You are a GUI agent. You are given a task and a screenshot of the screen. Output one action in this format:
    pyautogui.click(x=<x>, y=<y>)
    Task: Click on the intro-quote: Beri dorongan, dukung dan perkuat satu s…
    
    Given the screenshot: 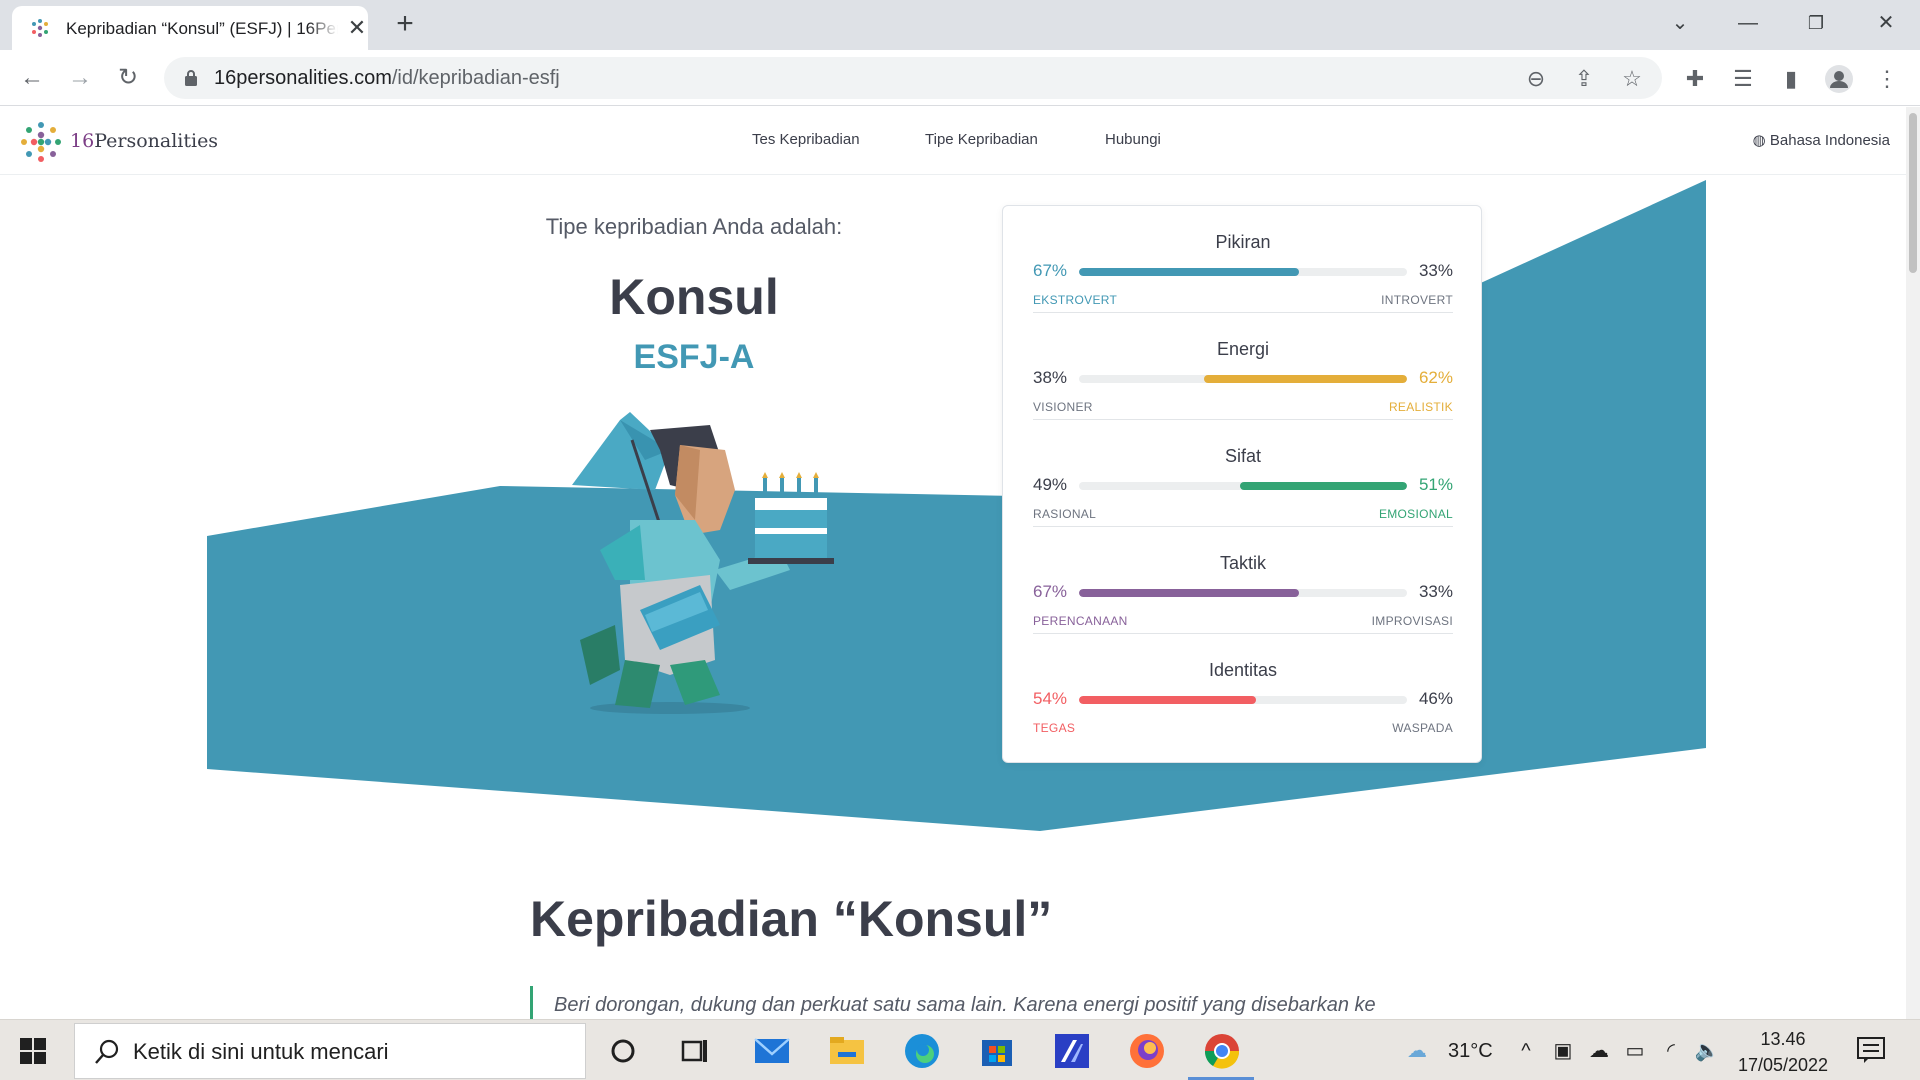 What is the action you would take?
    pyautogui.click(x=965, y=1005)
    